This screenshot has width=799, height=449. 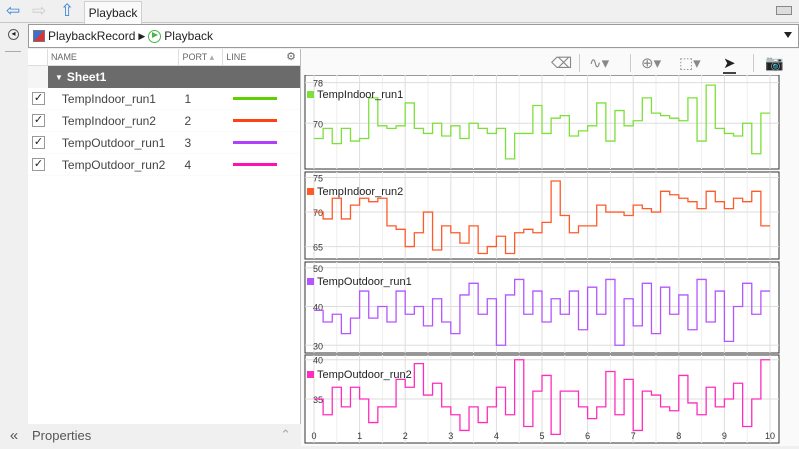 I want to click on camera-icon: 📷, so click(x=774, y=63).